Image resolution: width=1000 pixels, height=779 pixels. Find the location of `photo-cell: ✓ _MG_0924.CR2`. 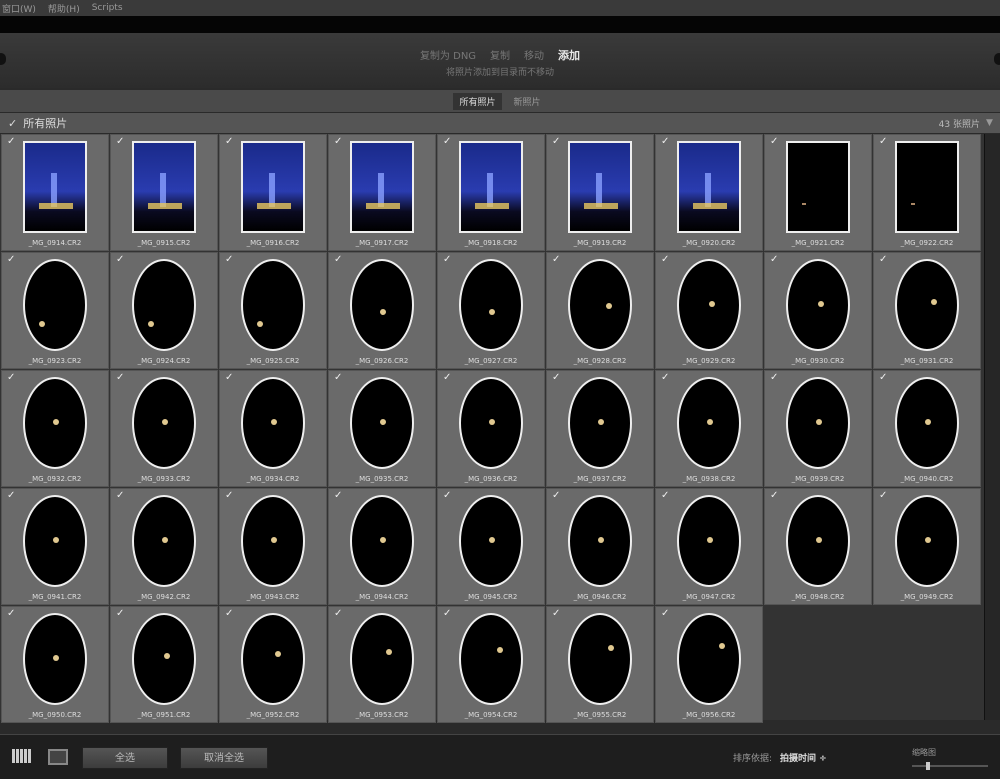

photo-cell: ✓ _MG_0924.CR2 is located at coordinates (164, 310).